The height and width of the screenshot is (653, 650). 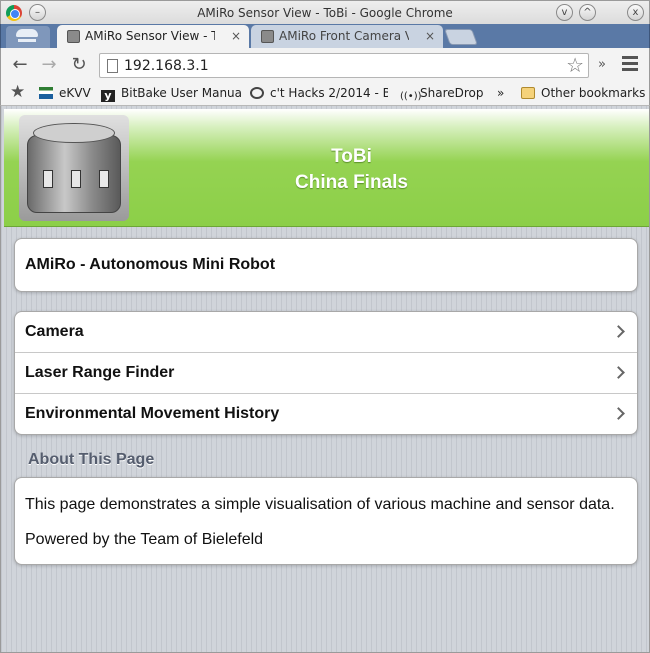 I want to click on bookmark-ct-hacks: c't Hacks 2/2014 - Bo, so click(x=319, y=93).